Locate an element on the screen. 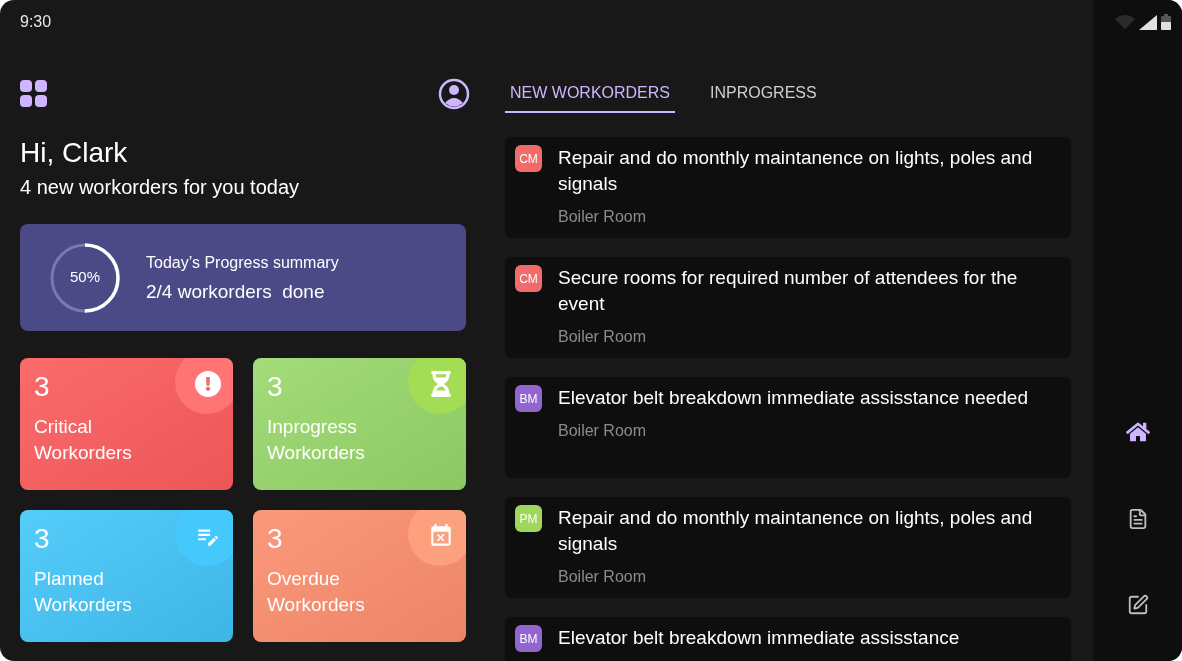 Image resolution: width=1182 pixels, height=661 pixels. workorder-card: PM Repair and do monthly maintanence on lights, poles and signals Boiler Room is located at coordinates (788, 547).